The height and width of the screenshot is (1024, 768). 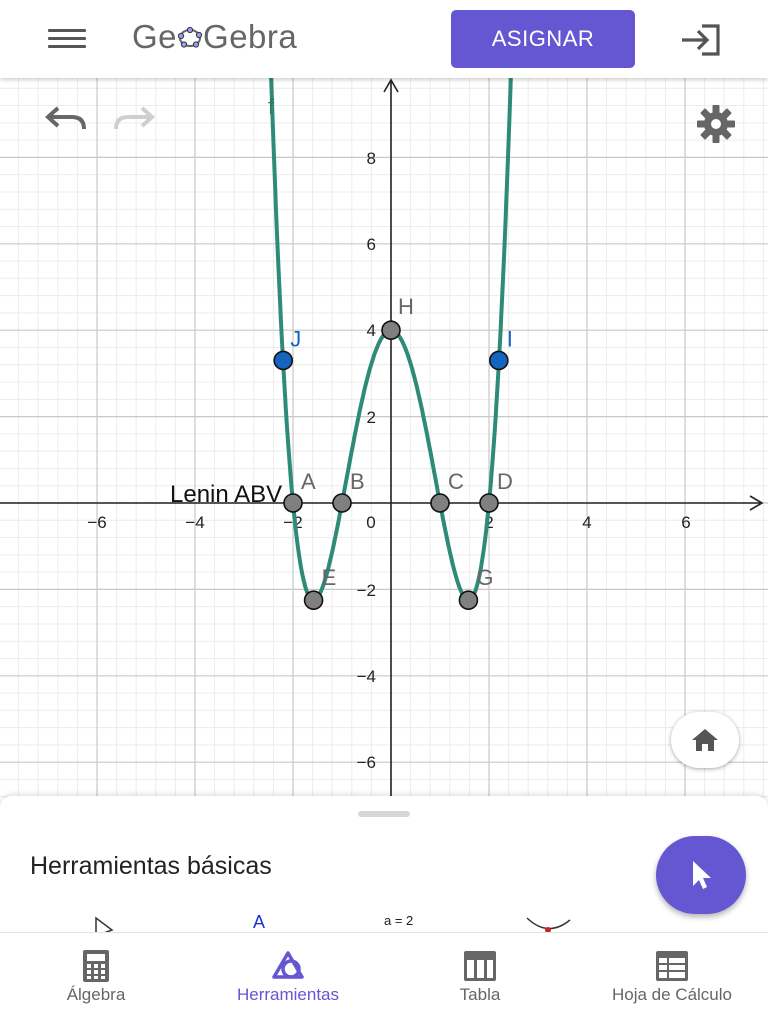 What do you see at coordinates (510, 338) in the screenshot?
I see `point-label-i: I` at bounding box center [510, 338].